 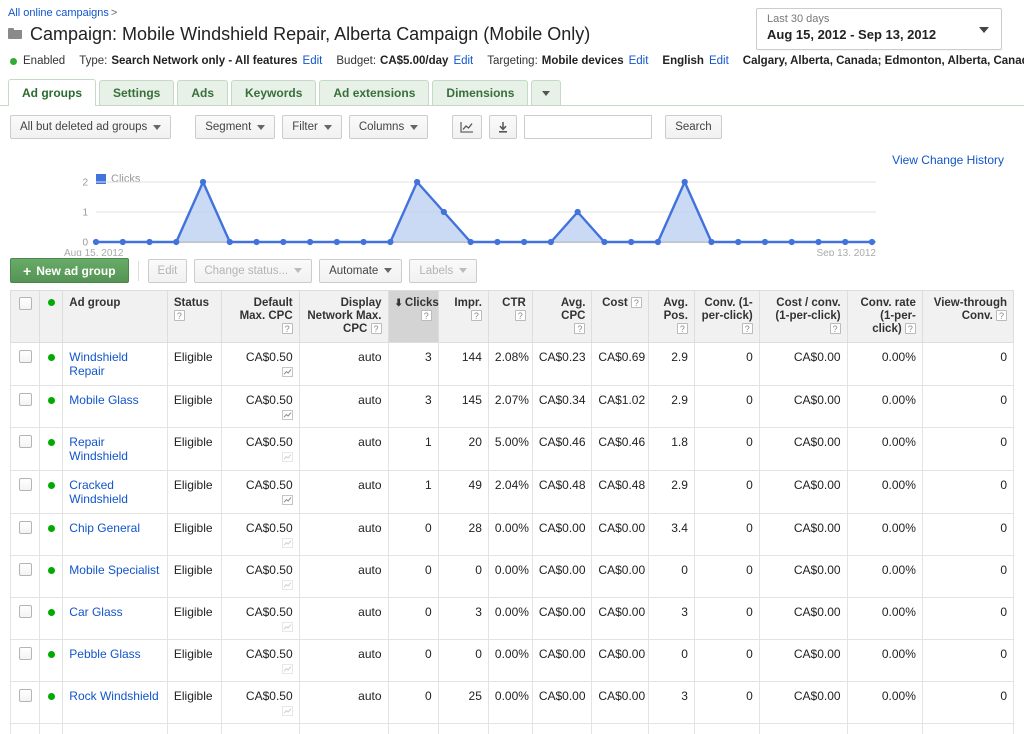 I want to click on select-all-checkbox, so click(x=25, y=303).